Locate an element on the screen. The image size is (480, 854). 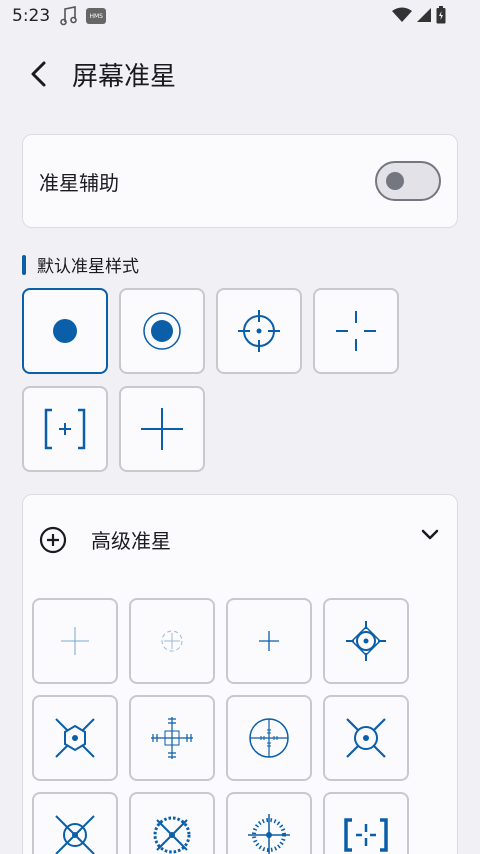
crosshair-assist-card: 准星辅助 is located at coordinates (240, 181).